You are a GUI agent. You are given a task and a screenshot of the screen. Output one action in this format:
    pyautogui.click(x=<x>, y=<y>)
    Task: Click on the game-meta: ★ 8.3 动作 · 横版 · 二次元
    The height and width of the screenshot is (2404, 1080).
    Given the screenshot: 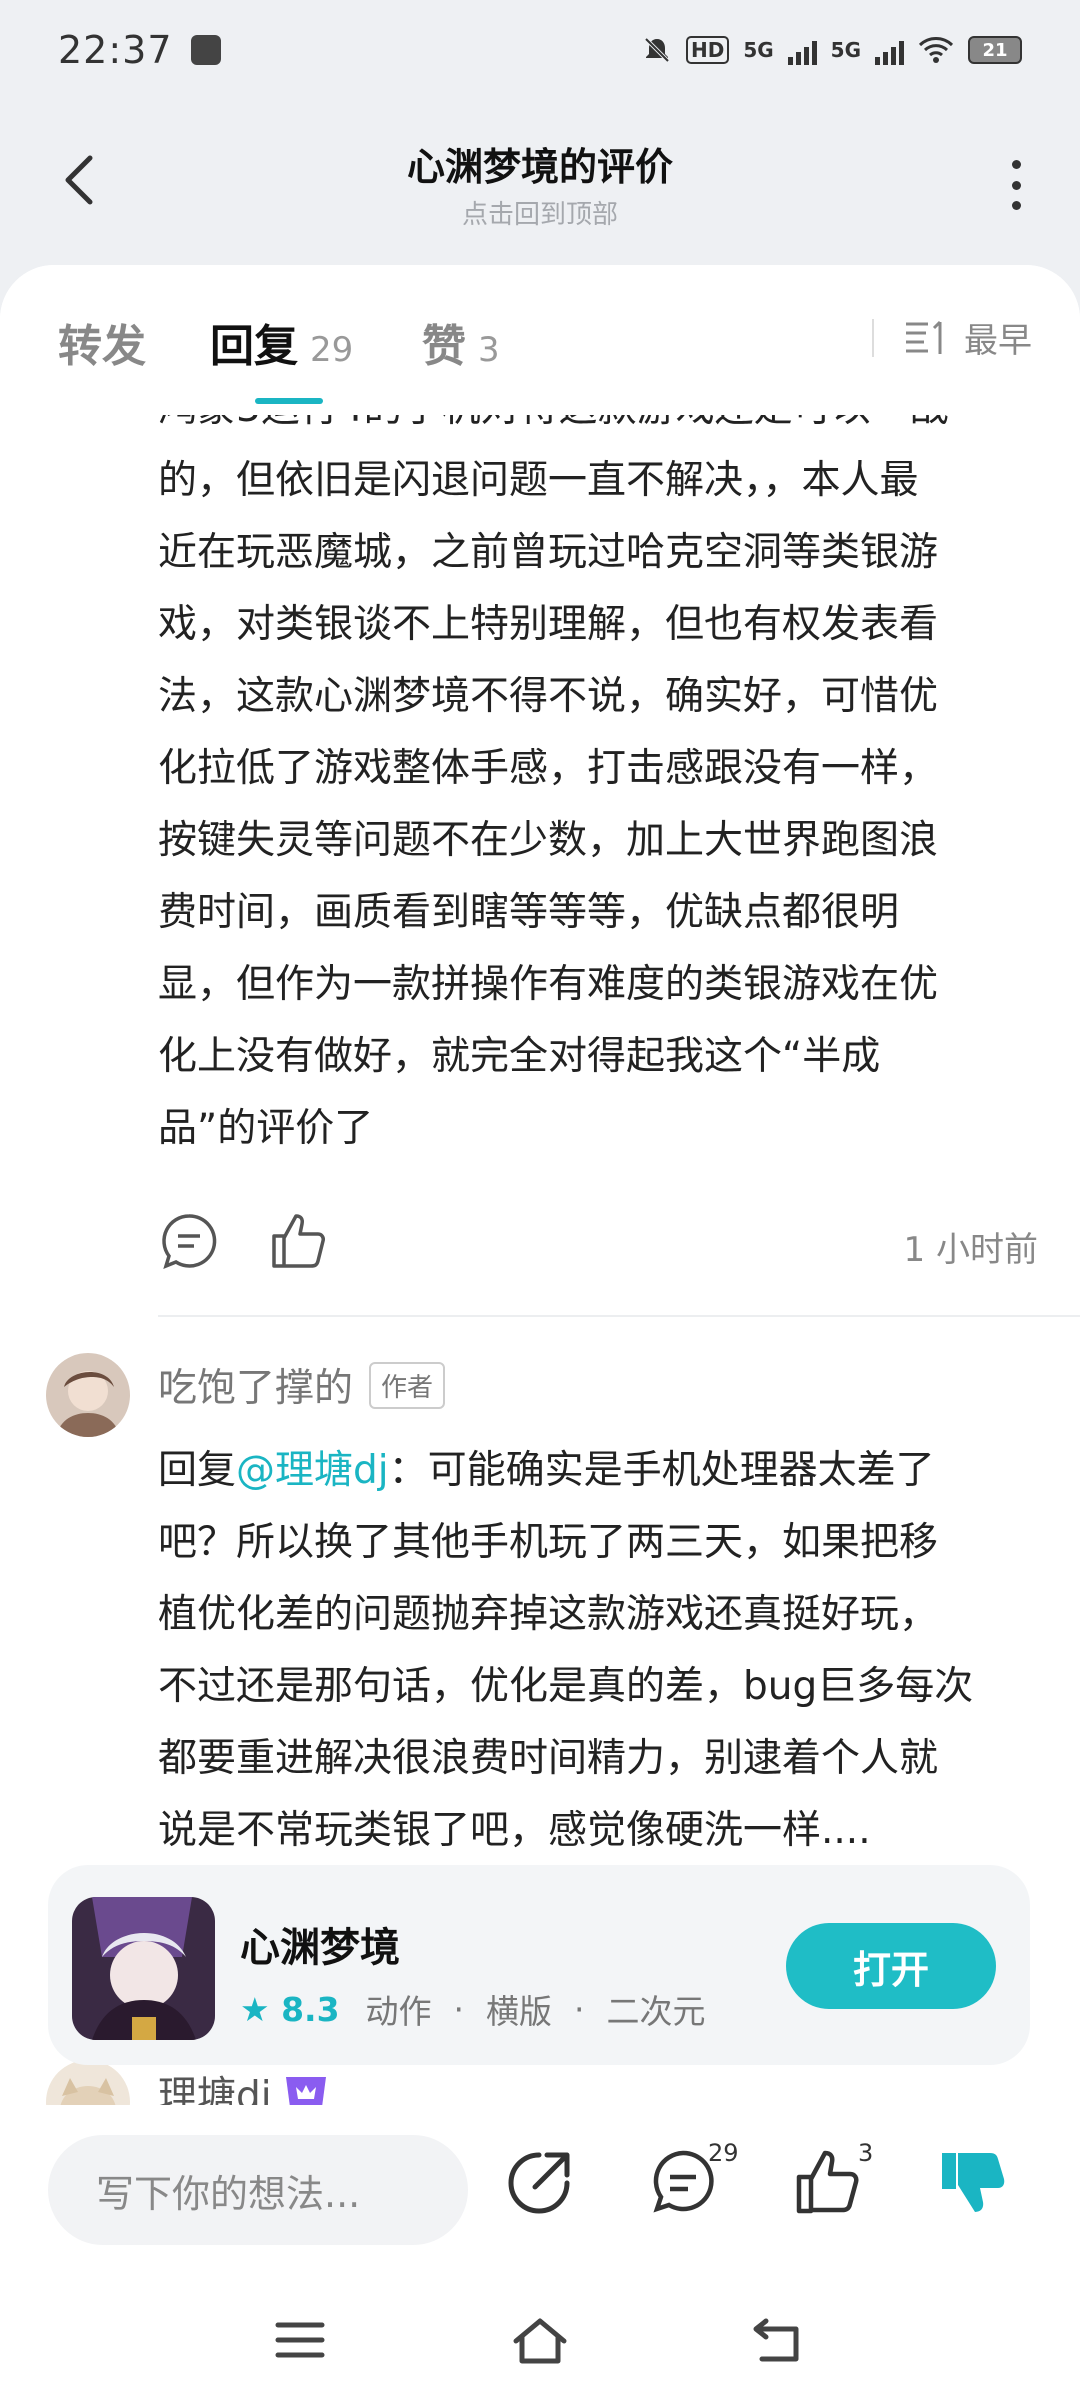 What is the action you would take?
    pyautogui.click(x=473, y=2009)
    